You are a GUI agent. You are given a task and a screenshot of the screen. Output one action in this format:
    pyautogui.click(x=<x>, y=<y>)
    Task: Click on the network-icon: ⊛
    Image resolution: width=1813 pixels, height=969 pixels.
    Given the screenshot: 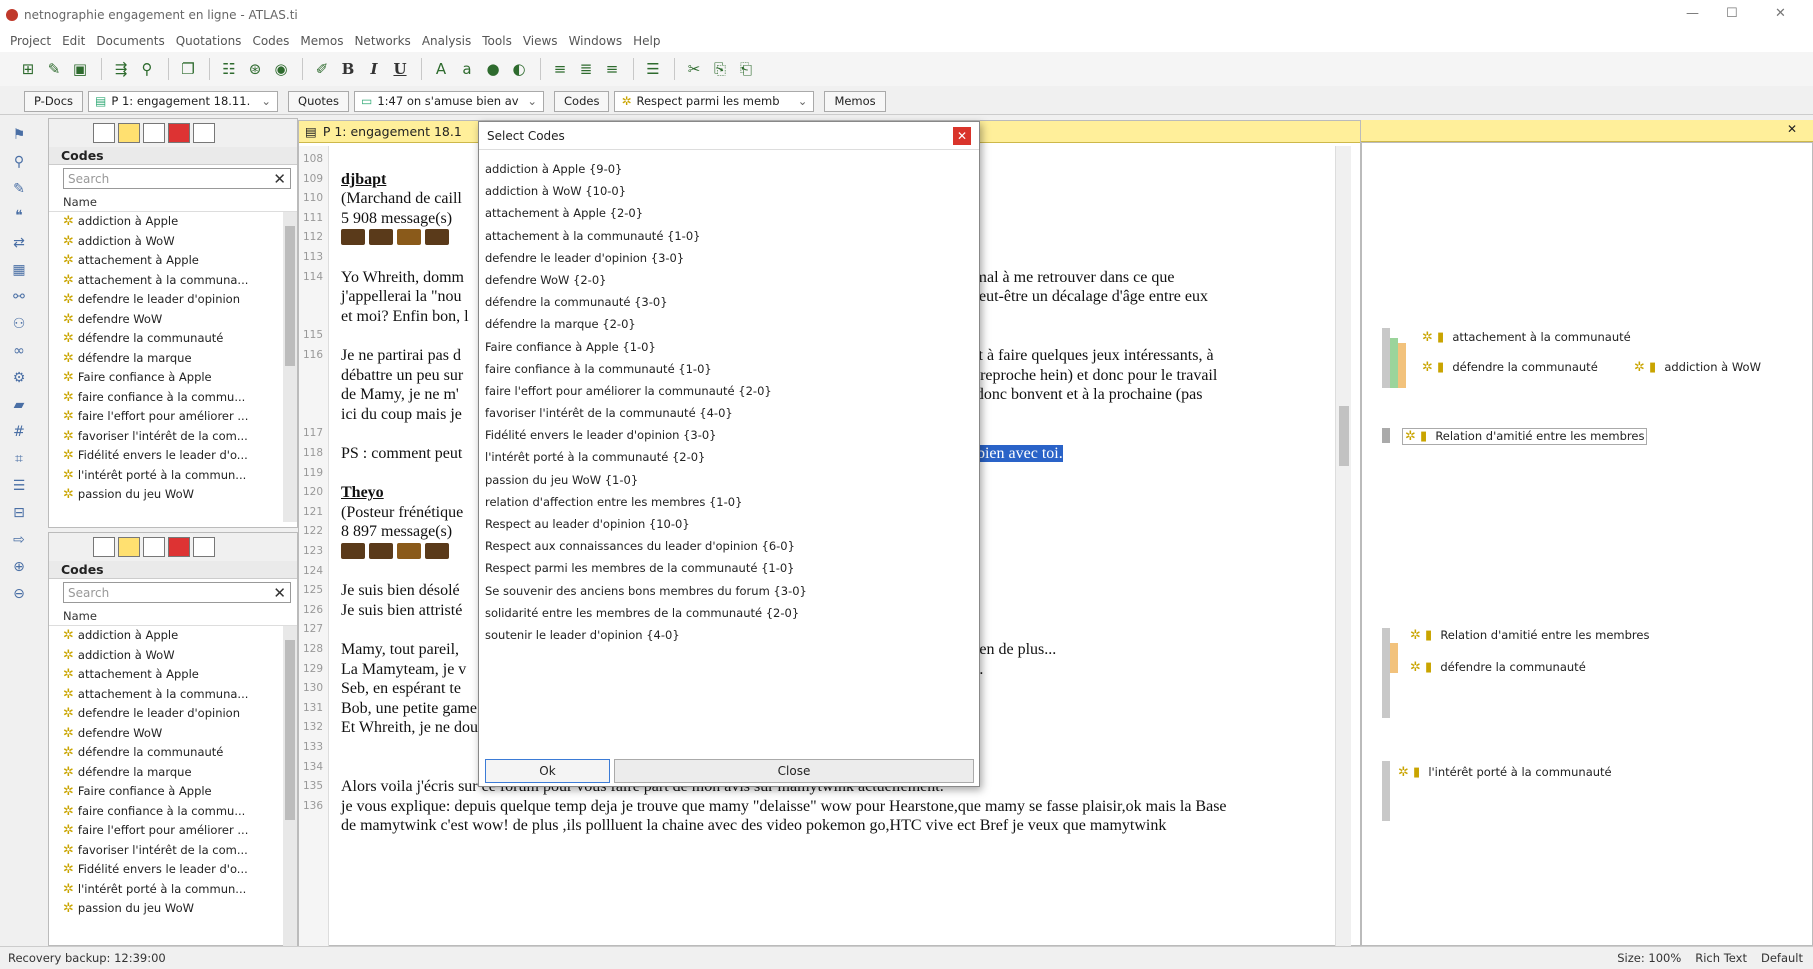 What is the action you would take?
    pyautogui.click(x=255, y=69)
    